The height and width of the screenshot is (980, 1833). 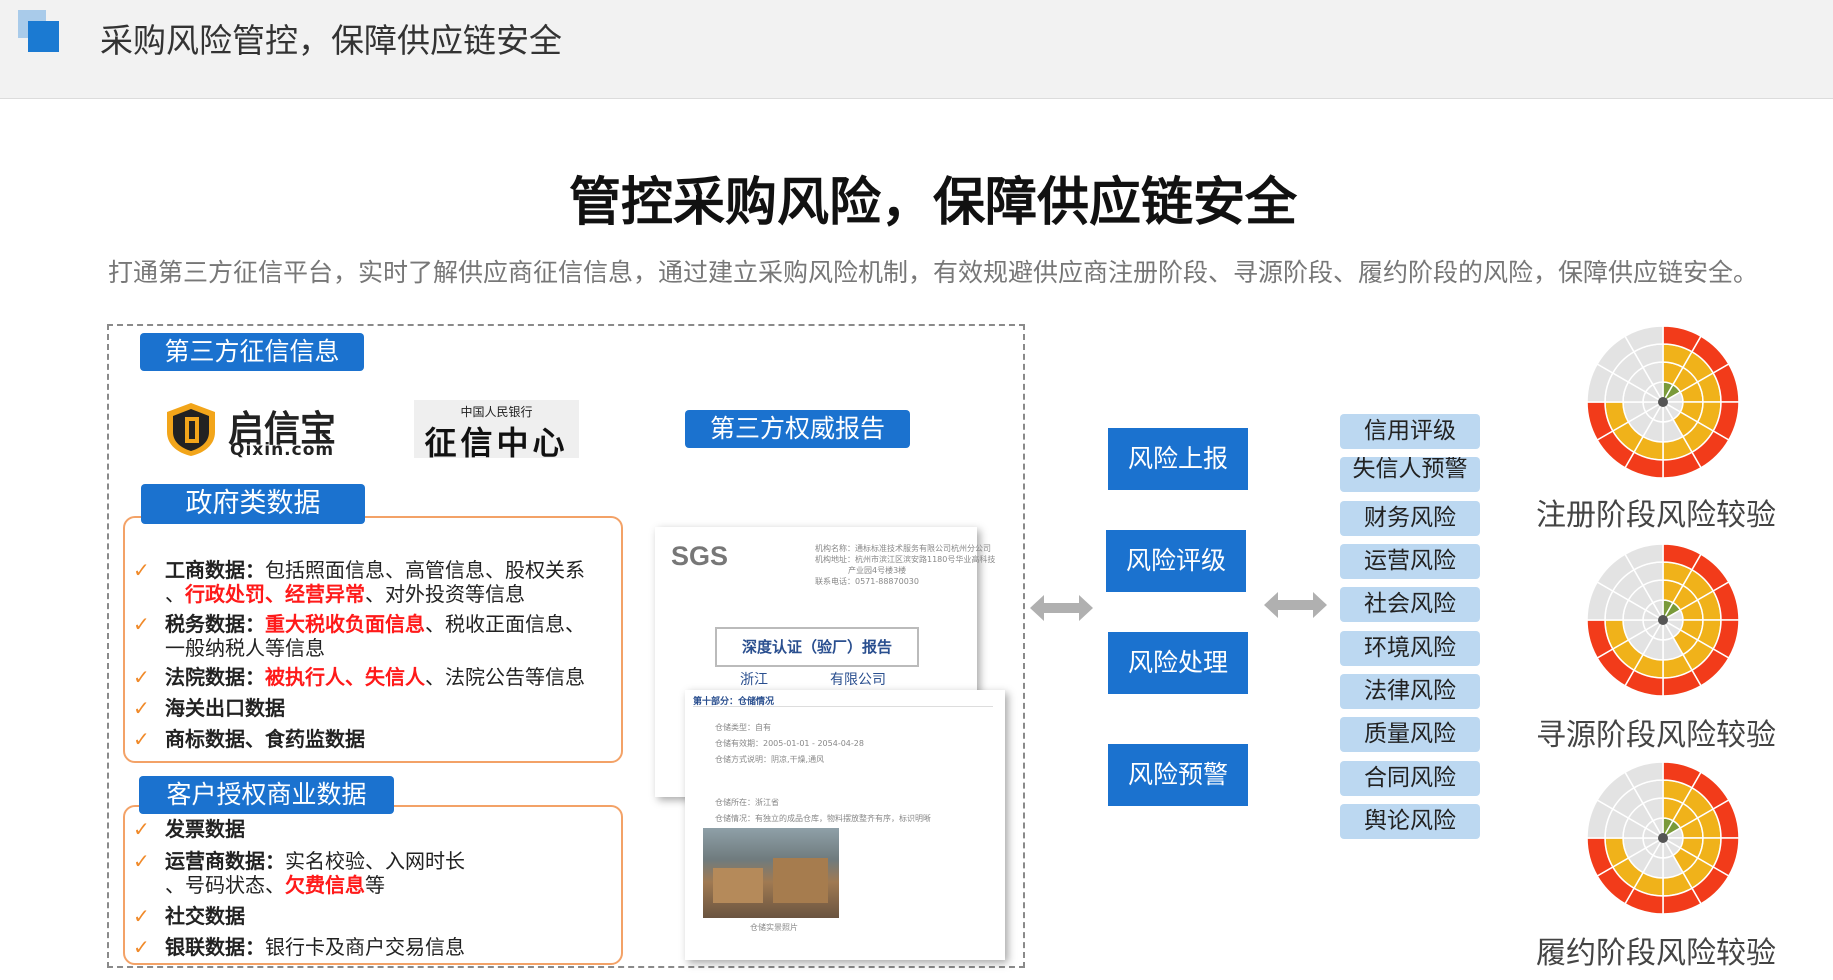 What do you see at coordinates (282, 450) in the screenshot?
I see `qixin-domain: Qixin.com` at bounding box center [282, 450].